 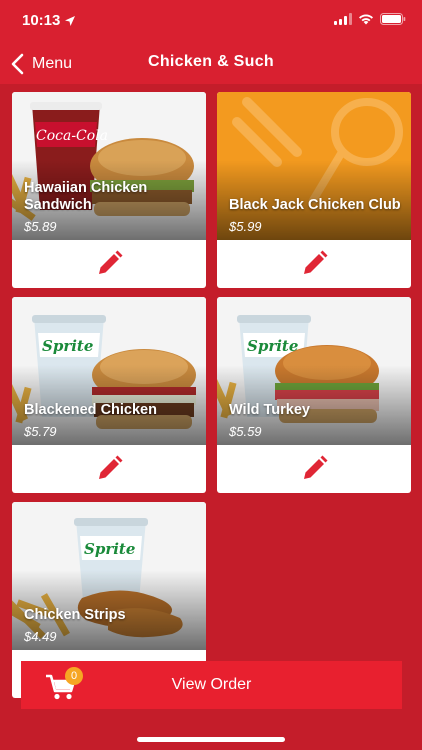 I want to click on location-arrow-icon, so click(x=70, y=20).